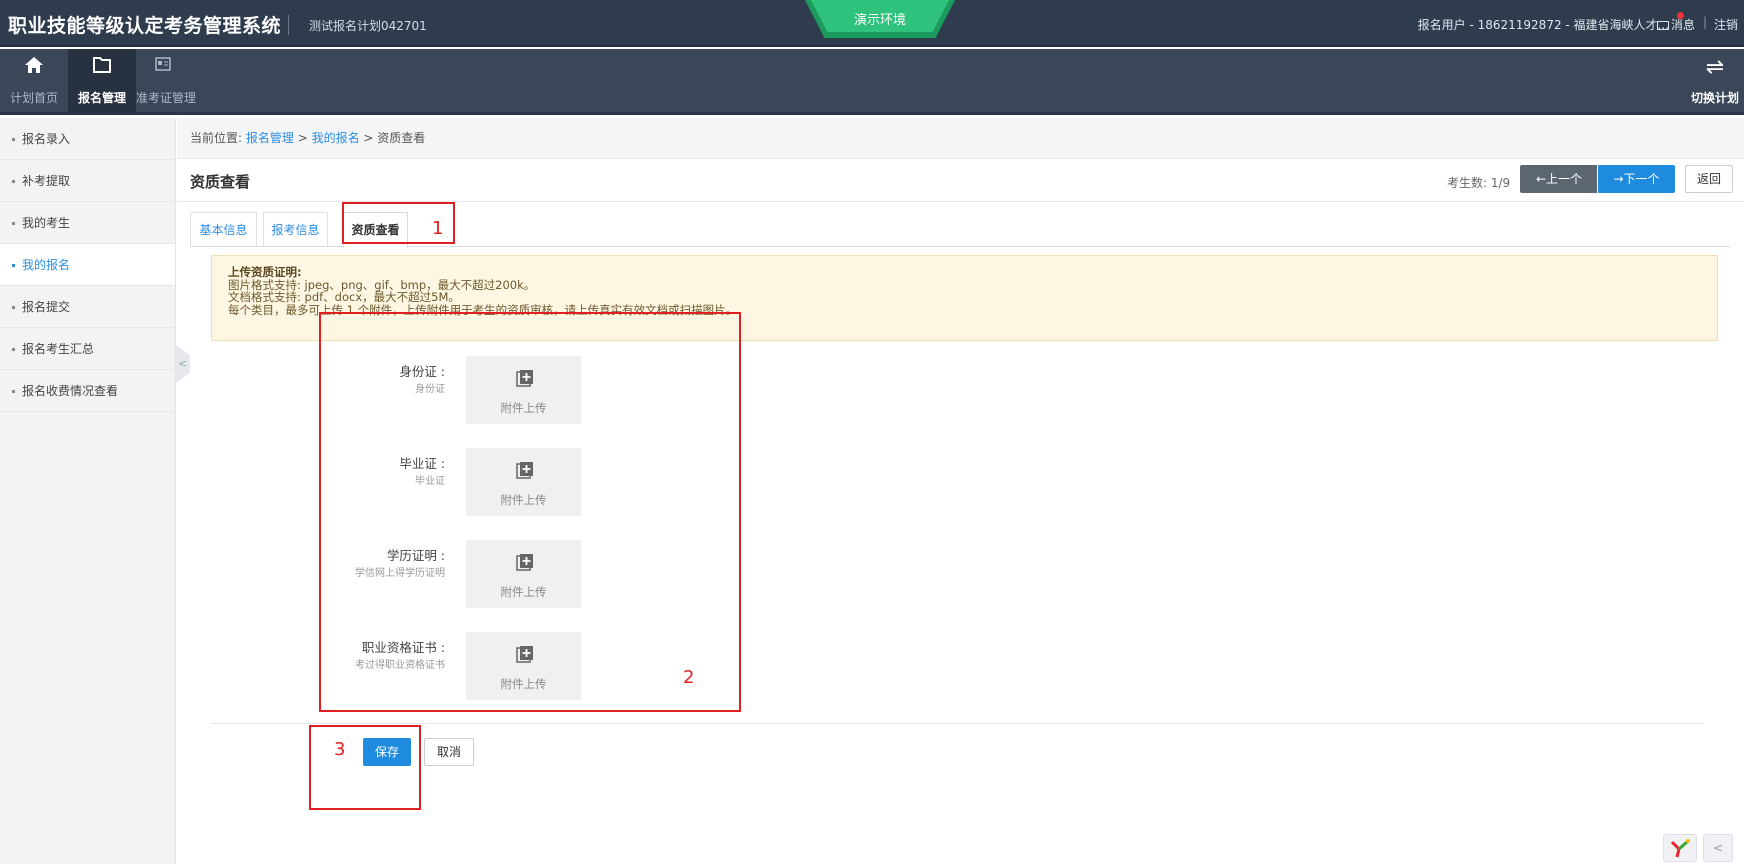 The width and height of the screenshot is (1744, 864). I want to click on app-title: 职业技能等级认定考务管理系统, so click(145, 26).